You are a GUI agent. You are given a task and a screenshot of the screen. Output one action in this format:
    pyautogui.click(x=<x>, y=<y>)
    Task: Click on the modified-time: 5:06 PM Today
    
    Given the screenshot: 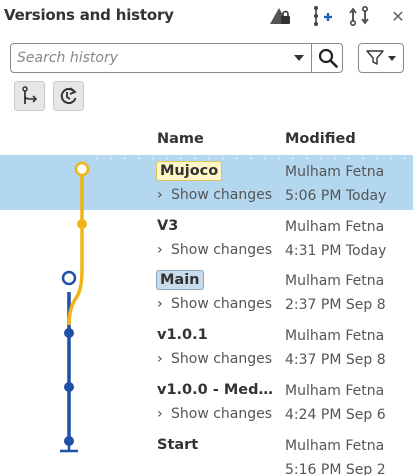 What is the action you would take?
    pyautogui.click(x=336, y=196)
    